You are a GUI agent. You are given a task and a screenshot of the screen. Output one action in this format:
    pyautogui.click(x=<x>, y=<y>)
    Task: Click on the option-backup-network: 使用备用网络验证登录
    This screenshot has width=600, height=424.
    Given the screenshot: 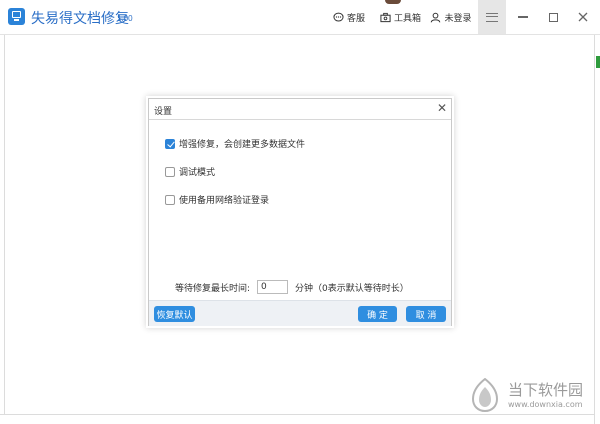 What is the action you would take?
    pyautogui.click(x=217, y=199)
    